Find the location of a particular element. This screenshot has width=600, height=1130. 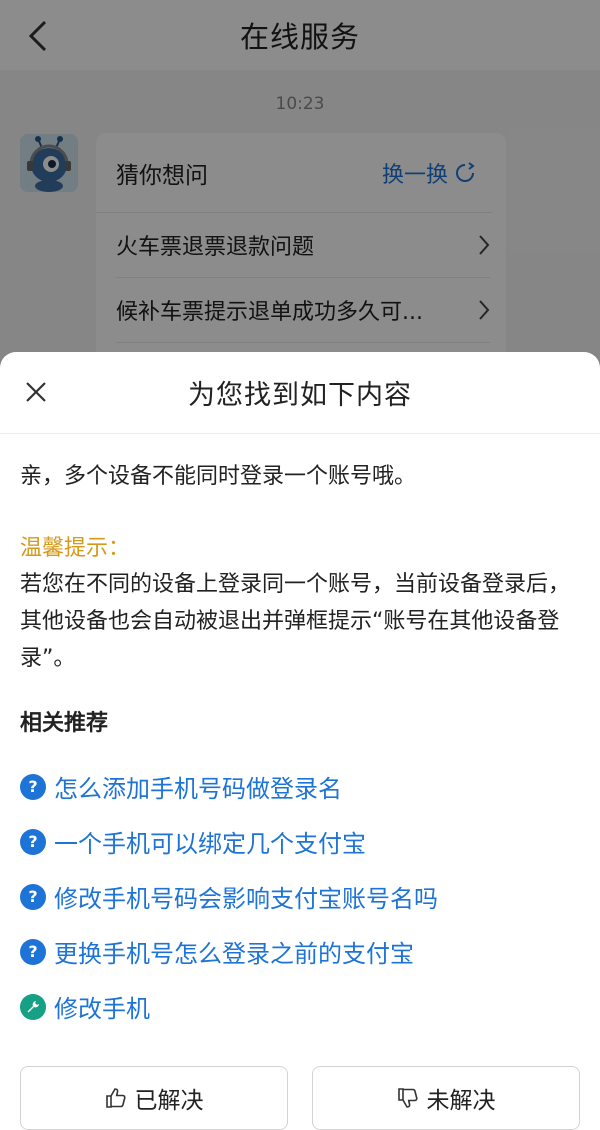

unresolved-button: 未解决 is located at coordinates (446, 1098).